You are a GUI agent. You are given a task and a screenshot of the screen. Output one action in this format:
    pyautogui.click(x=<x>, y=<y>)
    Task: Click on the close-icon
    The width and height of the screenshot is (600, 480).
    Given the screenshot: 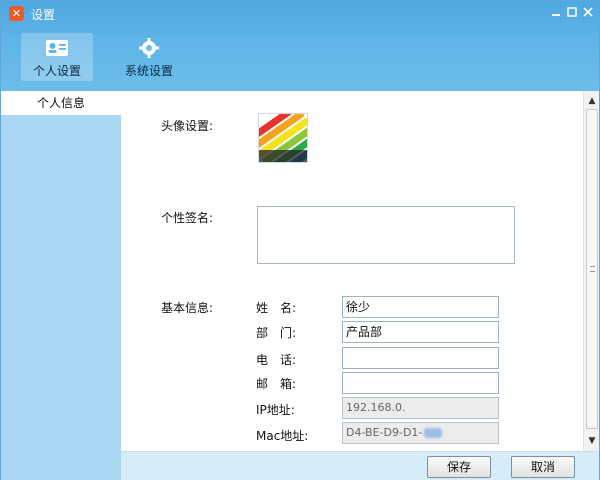 What is the action you would take?
    pyautogui.click(x=588, y=12)
    